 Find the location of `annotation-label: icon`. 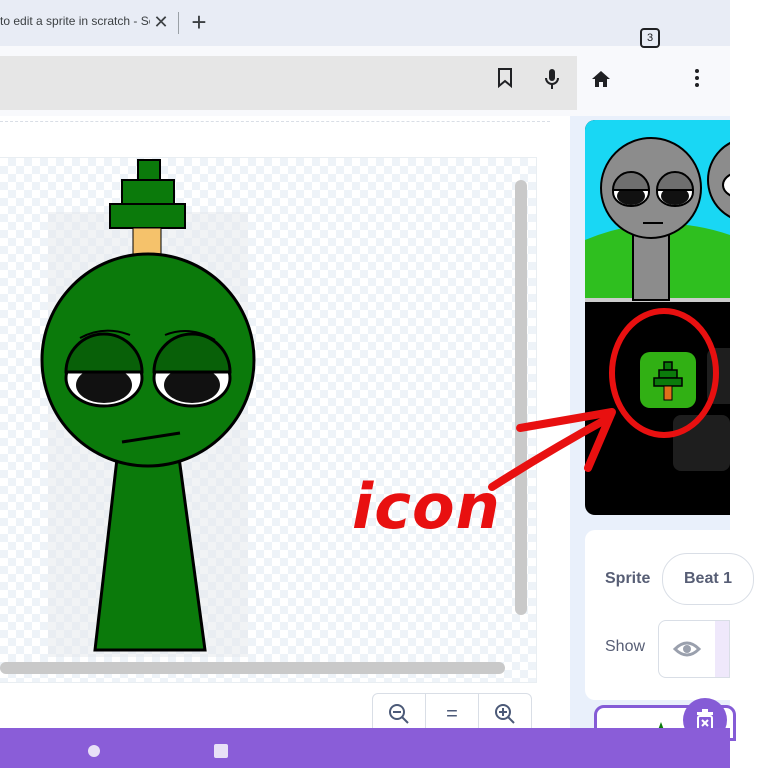

annotation-label: icon is located at coordinates (426, 506).